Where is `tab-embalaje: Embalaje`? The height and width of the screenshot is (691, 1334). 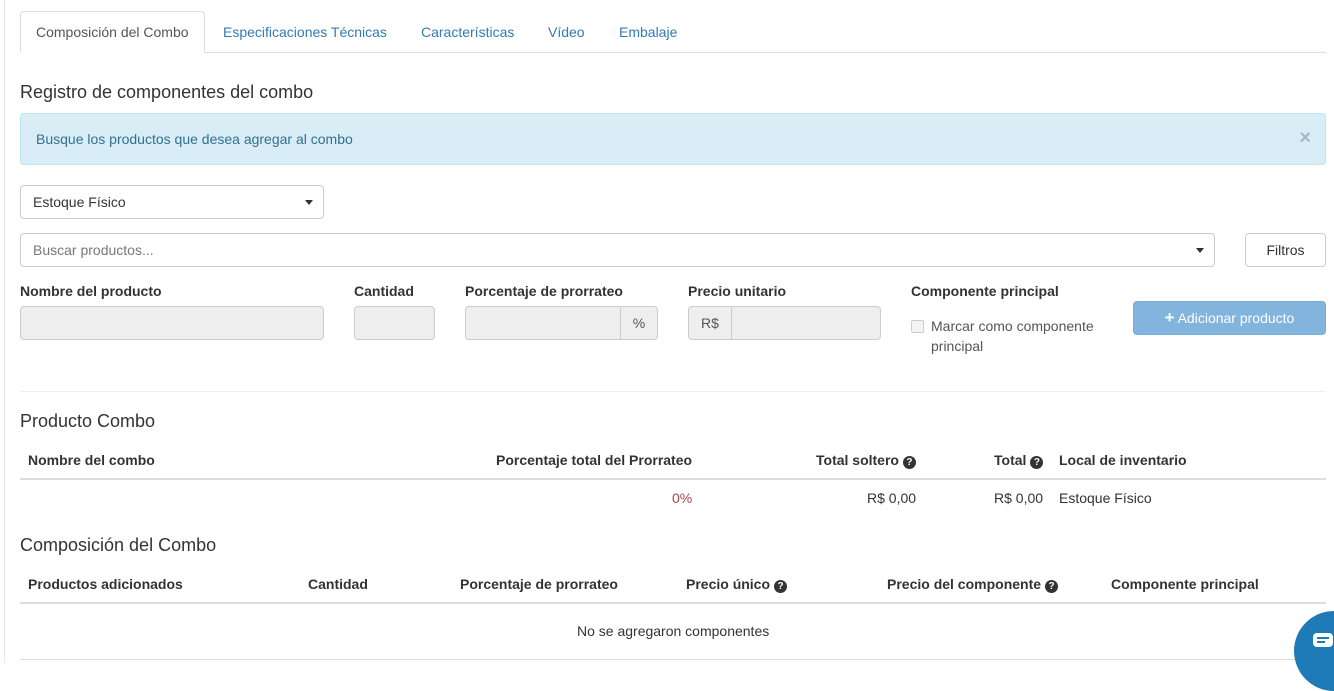
tab-embalaje: Embalaje is located at coordinates (648, 32).